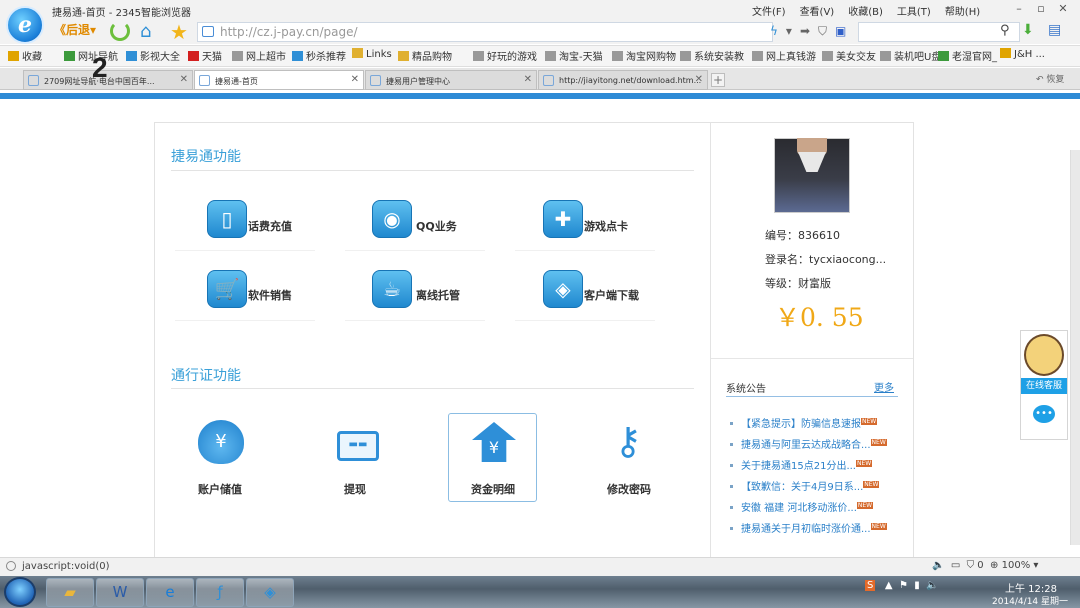 The height and width of the screenshot is (608, 1080). What do you see at coordinates (955, 565) in the screenshot?
I see `window-icon: ▭` at bounding box center [955, 565].